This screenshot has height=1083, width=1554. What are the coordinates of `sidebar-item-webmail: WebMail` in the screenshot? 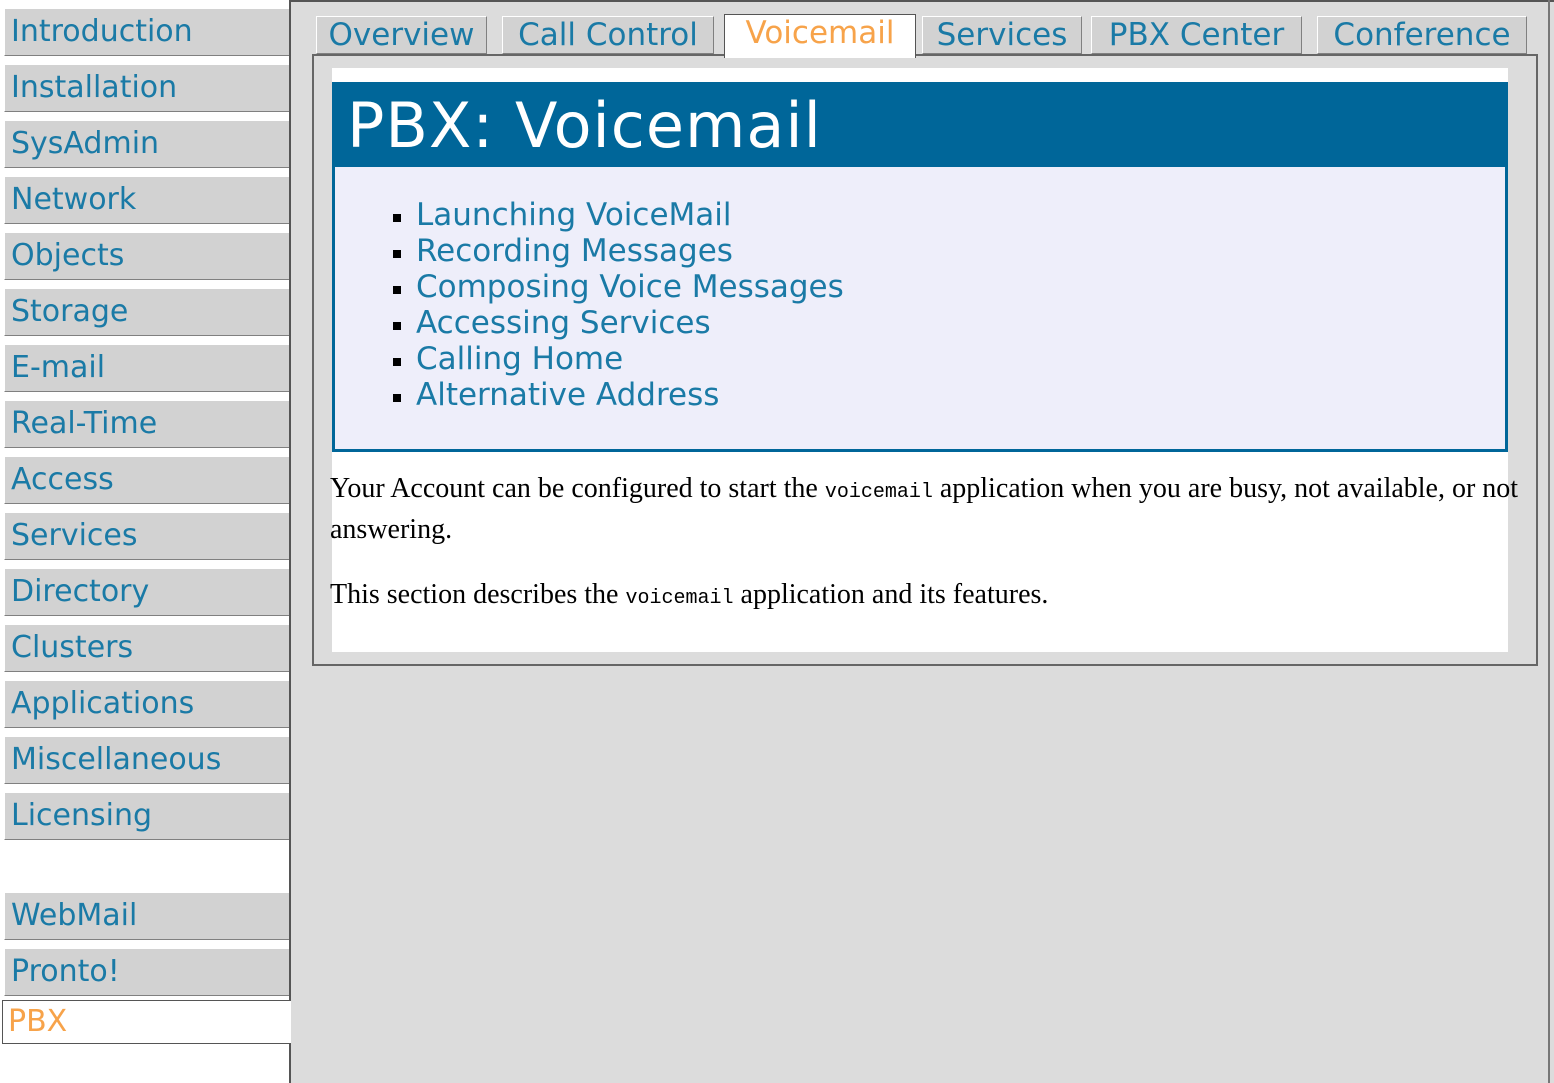 It's located at (147, 916).